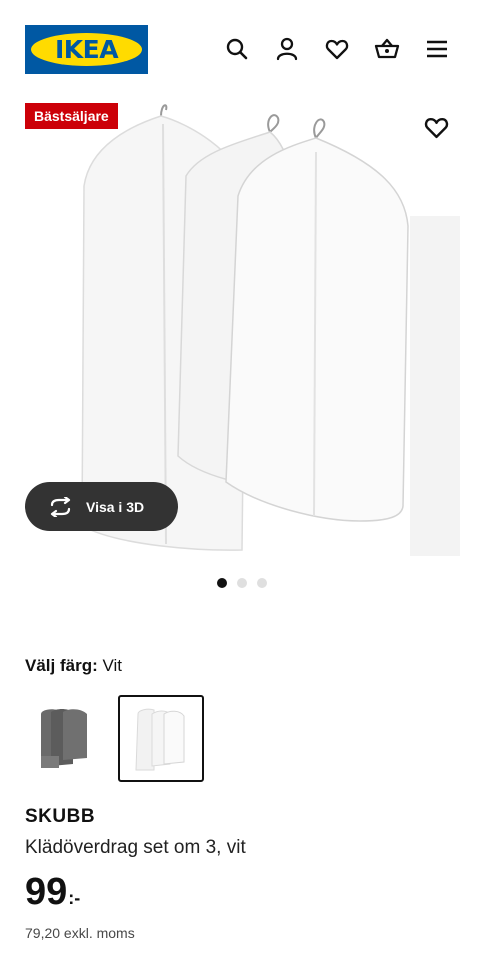 This screenshot has width=488, height=960. I want to click on bestseller-badge: Bästsäljare, so click(71, 116).